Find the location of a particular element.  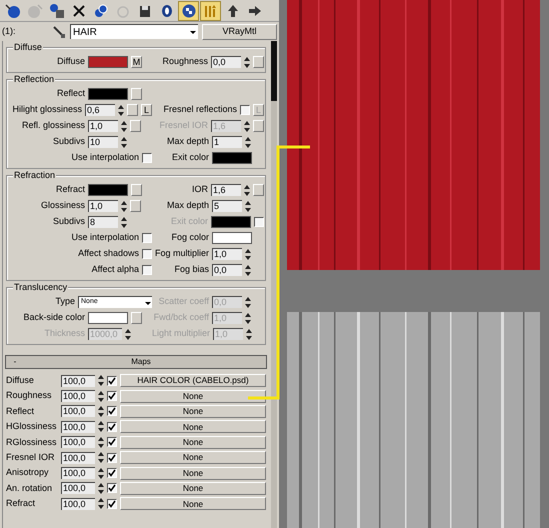

map-label: HGlossiness is located at coordinates (32, 427).